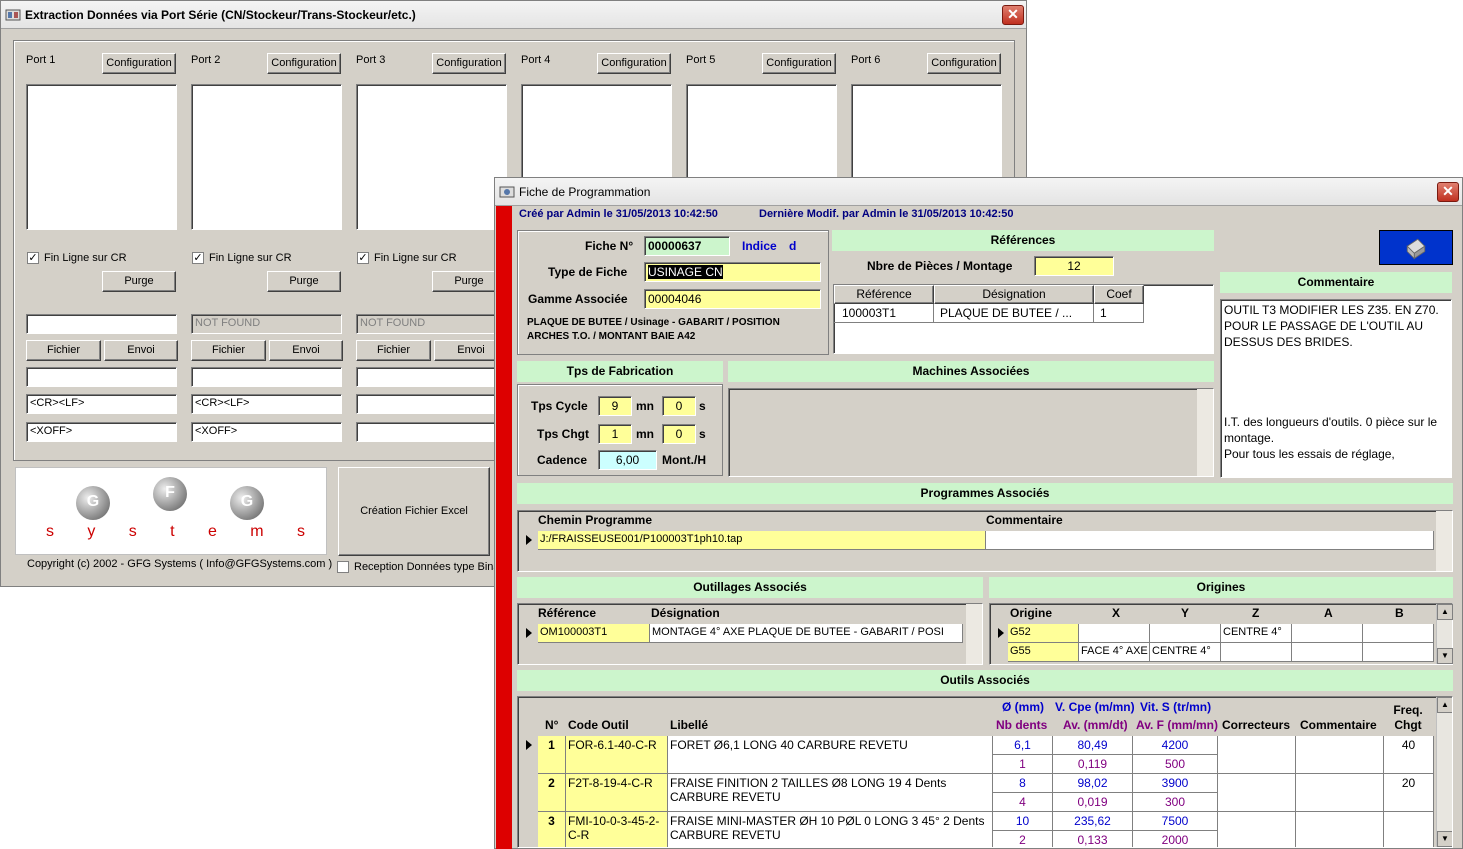  Describe the element at coordinates (1023, 802) in the screenshot. I see `tool-cell-nb: 4` at that location.